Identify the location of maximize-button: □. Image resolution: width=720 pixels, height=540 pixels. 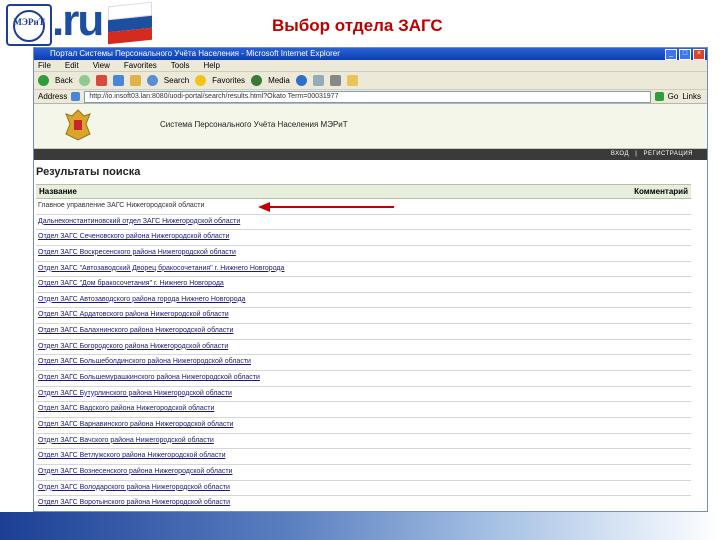
(685, 54).